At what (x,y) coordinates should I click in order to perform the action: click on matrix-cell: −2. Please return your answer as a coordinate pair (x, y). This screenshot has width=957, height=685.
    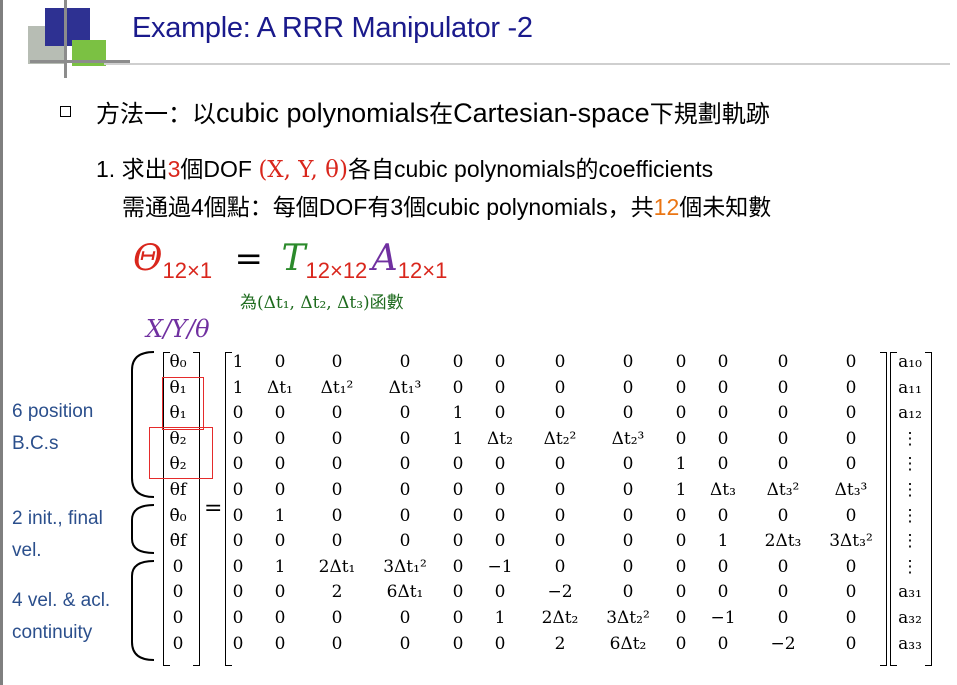
    Looking at the image, I should click on (783, 643).